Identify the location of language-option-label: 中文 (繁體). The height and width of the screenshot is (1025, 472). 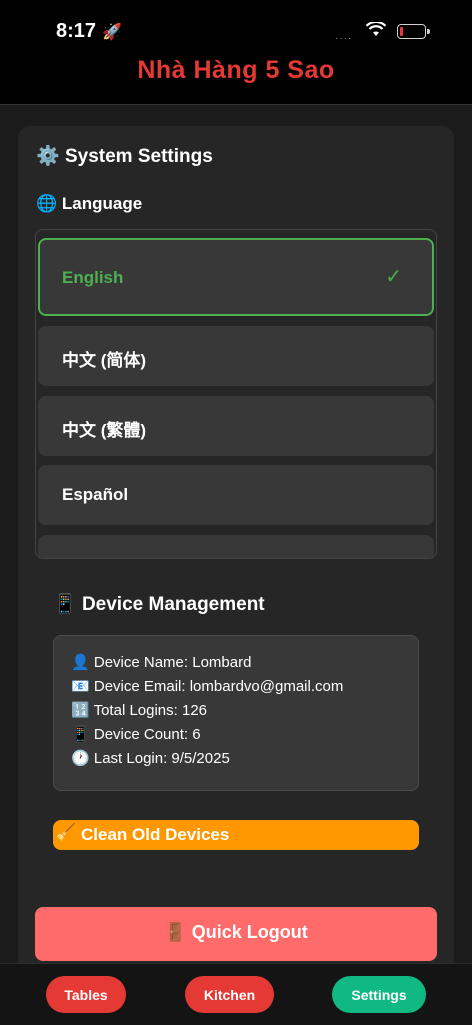
(104, 430).